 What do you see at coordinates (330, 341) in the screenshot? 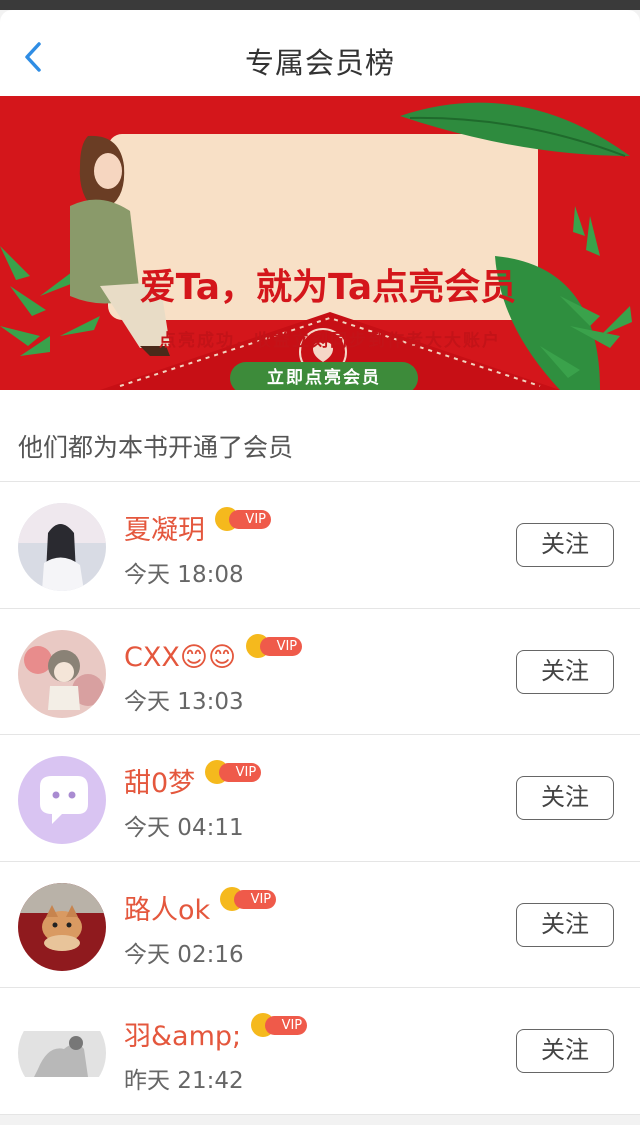
I see `banner-subtitle: 点亮成功，收益立刻同步到作者大大账户` at bounding box center [330, 341].